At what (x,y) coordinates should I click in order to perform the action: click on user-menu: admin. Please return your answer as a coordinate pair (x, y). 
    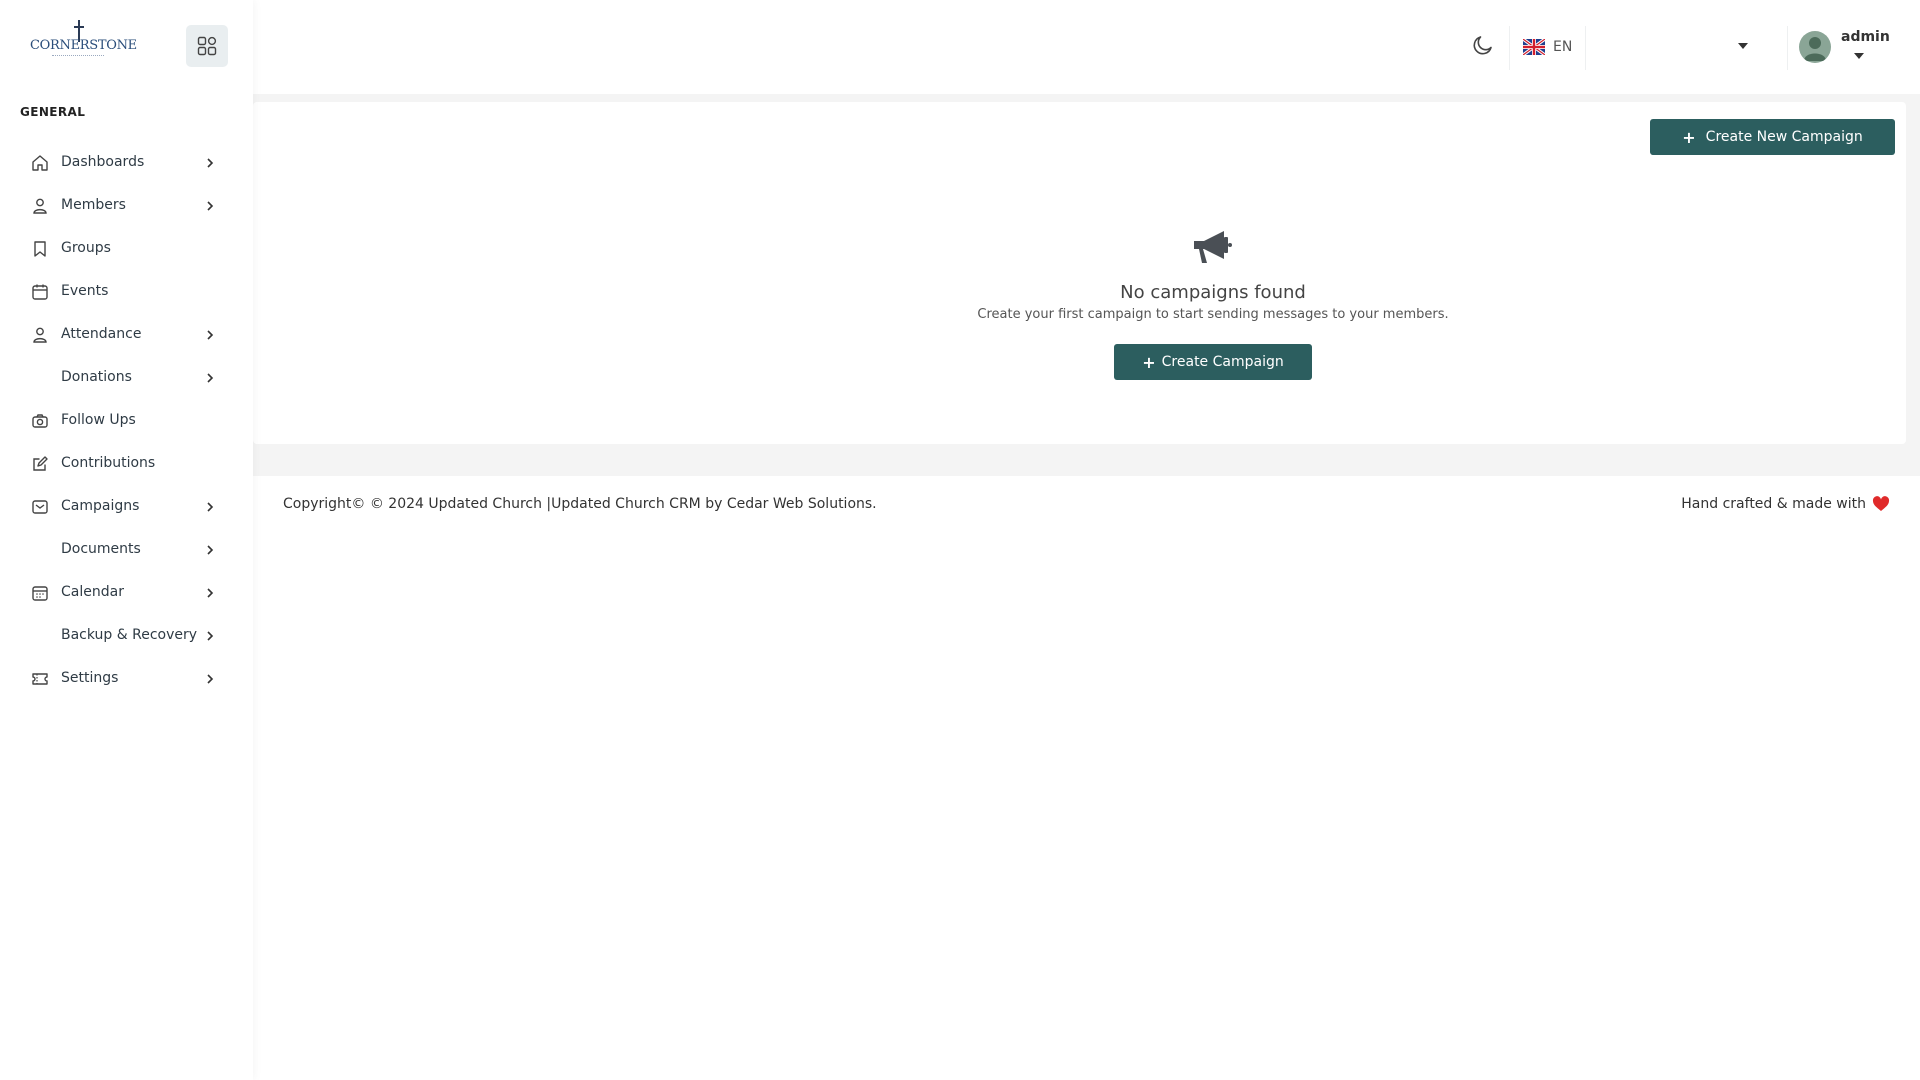
    Looking at the image, I should click on (1854, 50).